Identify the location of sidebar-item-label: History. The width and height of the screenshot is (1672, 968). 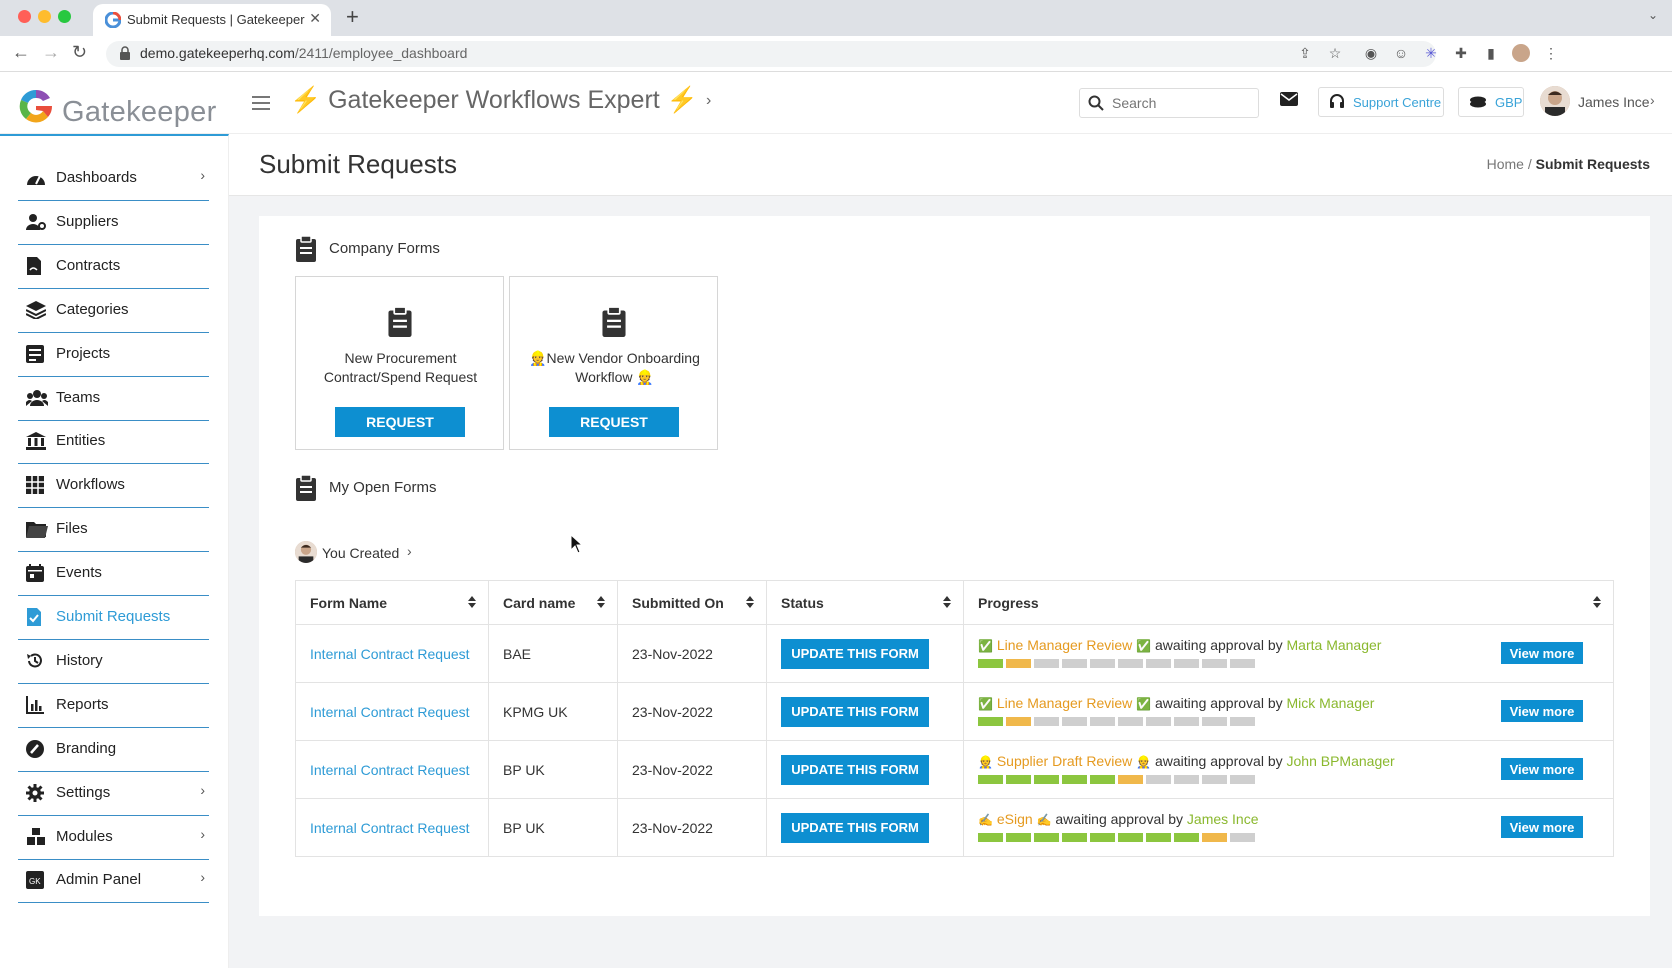
(79, 660).